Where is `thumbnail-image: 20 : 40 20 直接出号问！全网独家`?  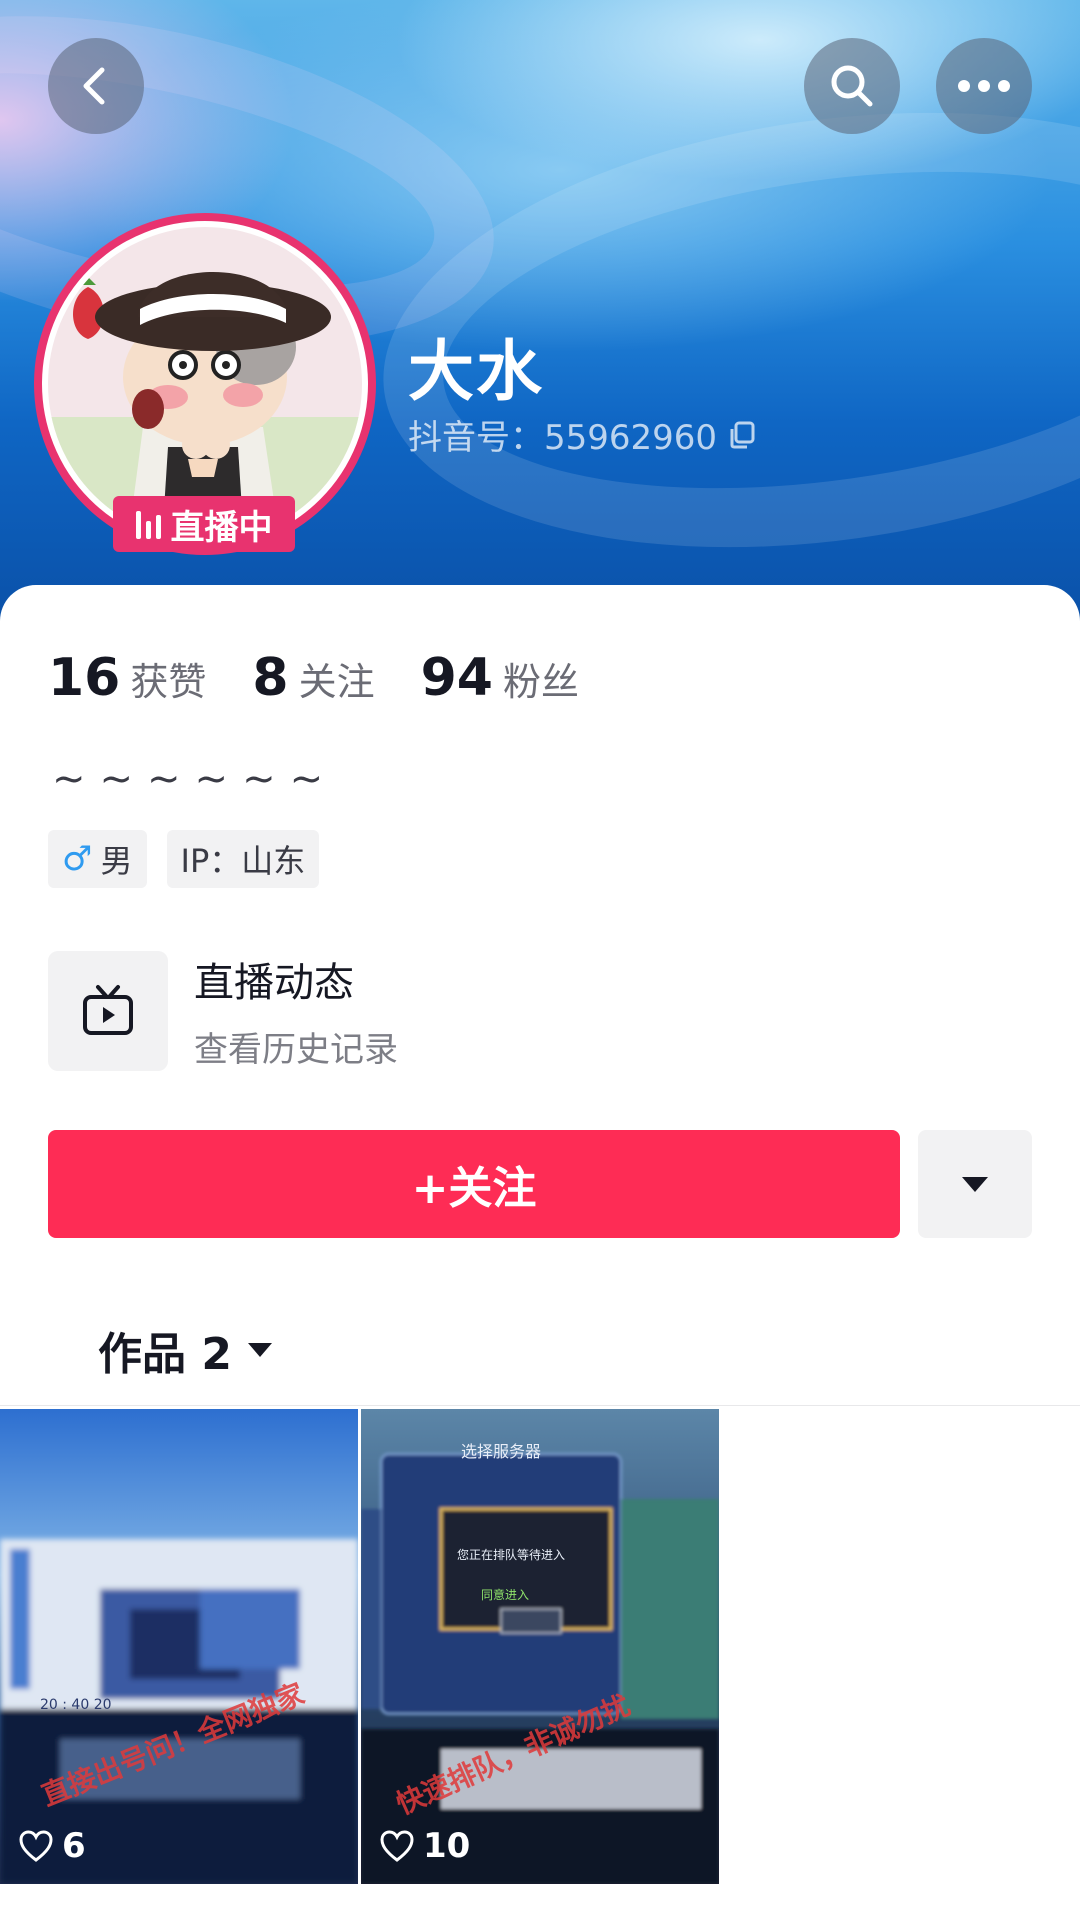
thumbnail-image: 20 : 40 20 直接出号问！全网独家 is located at coordinates (179, 1646).